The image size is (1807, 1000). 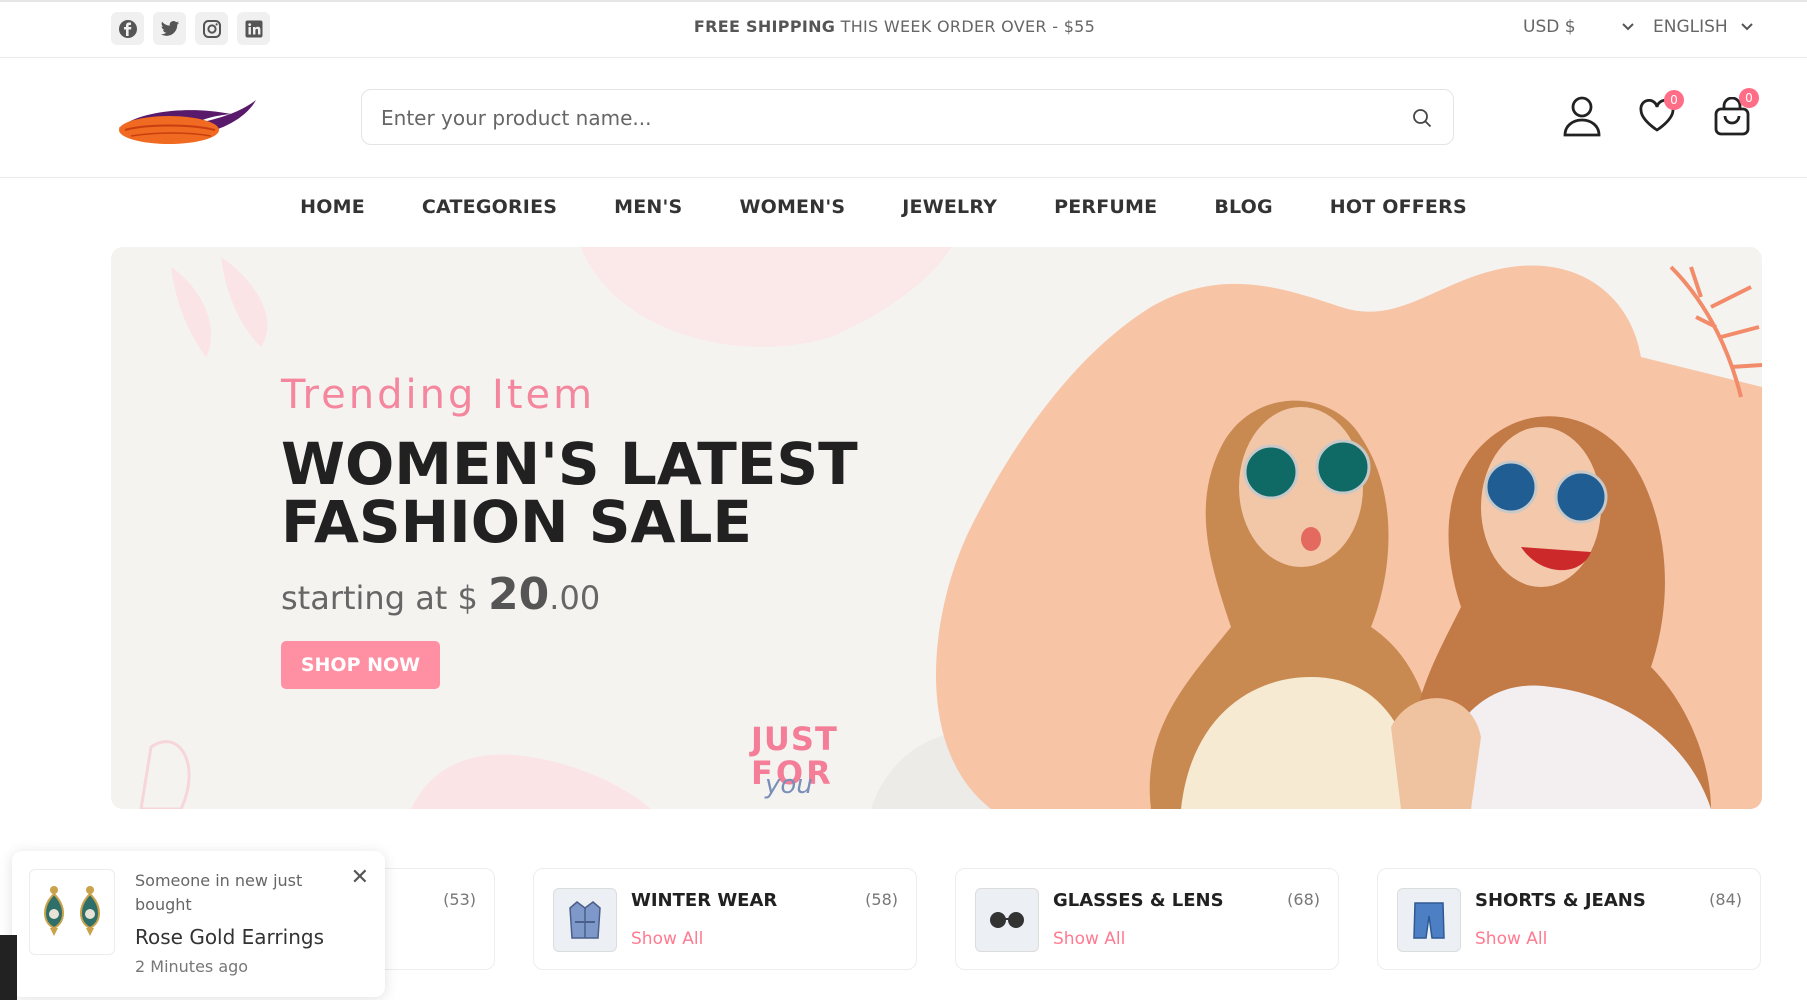 I want to click on category-count: (84), so click(x=1725, y=899).